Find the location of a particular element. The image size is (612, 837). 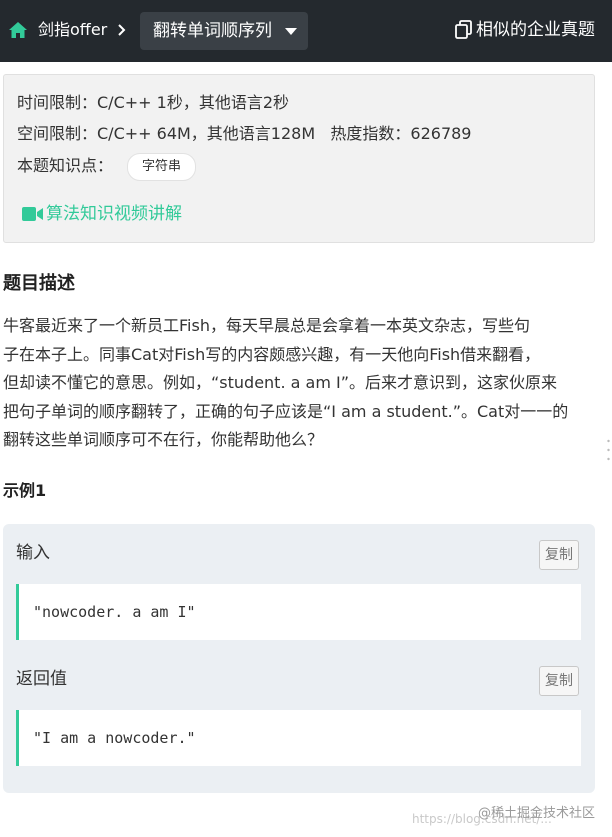

input-code-block: "nowcoder. a am I" is located at coordinates (298, 612).